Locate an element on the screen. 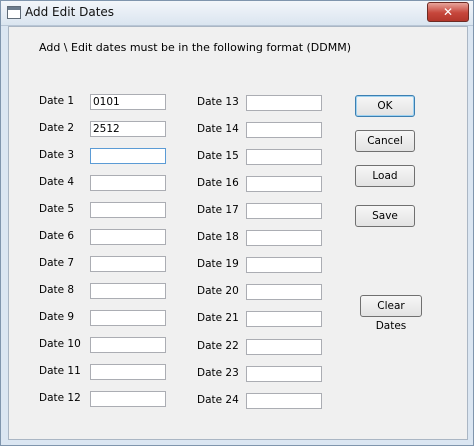 The width and height of the screenshot is (474, 446). date-15-field is located at coordinates (284, 157).